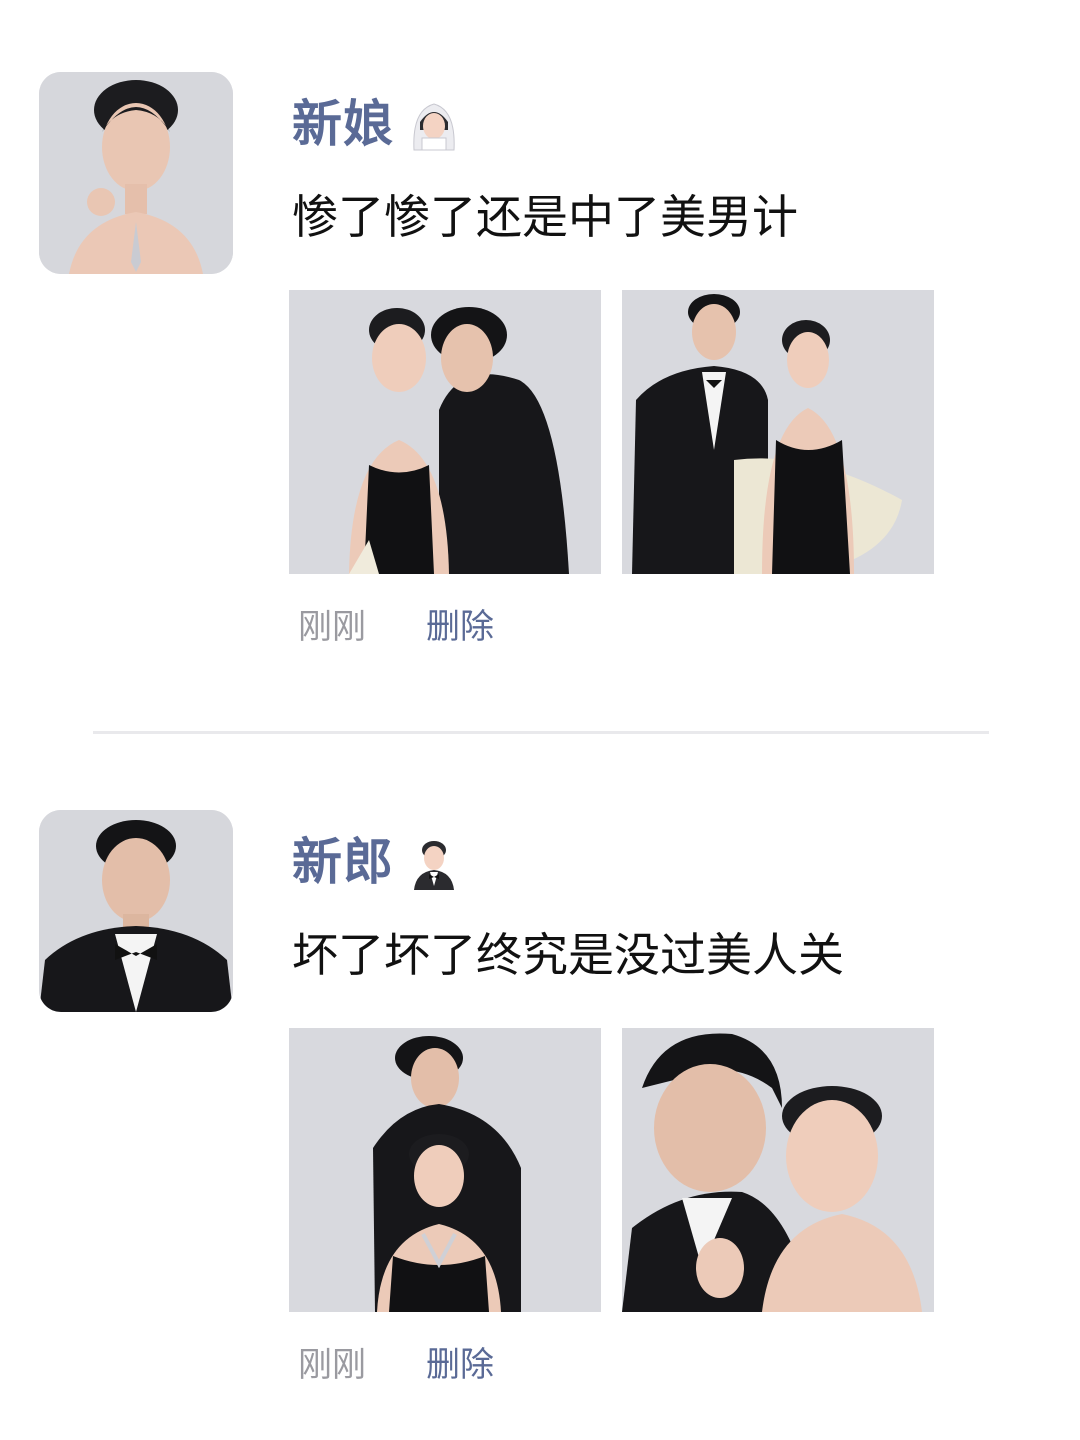  I want to click on author-row: 新郎, so click(377, 862).